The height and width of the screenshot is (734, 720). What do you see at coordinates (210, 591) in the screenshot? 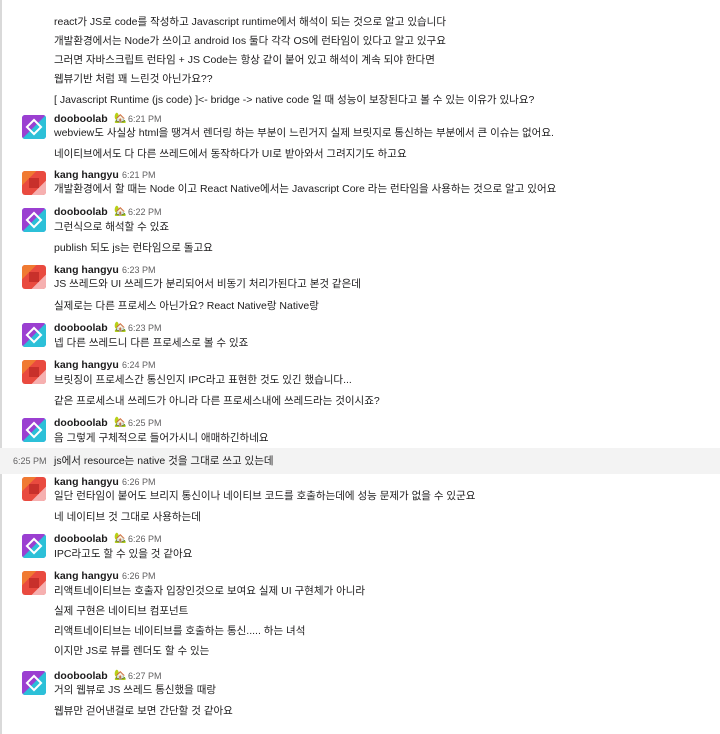
I see `message-text: 리액트네이티브는 호출자 입장인것으로 보여요 실제 UI 구현체가 아니라` at bounding box center [210, 591].